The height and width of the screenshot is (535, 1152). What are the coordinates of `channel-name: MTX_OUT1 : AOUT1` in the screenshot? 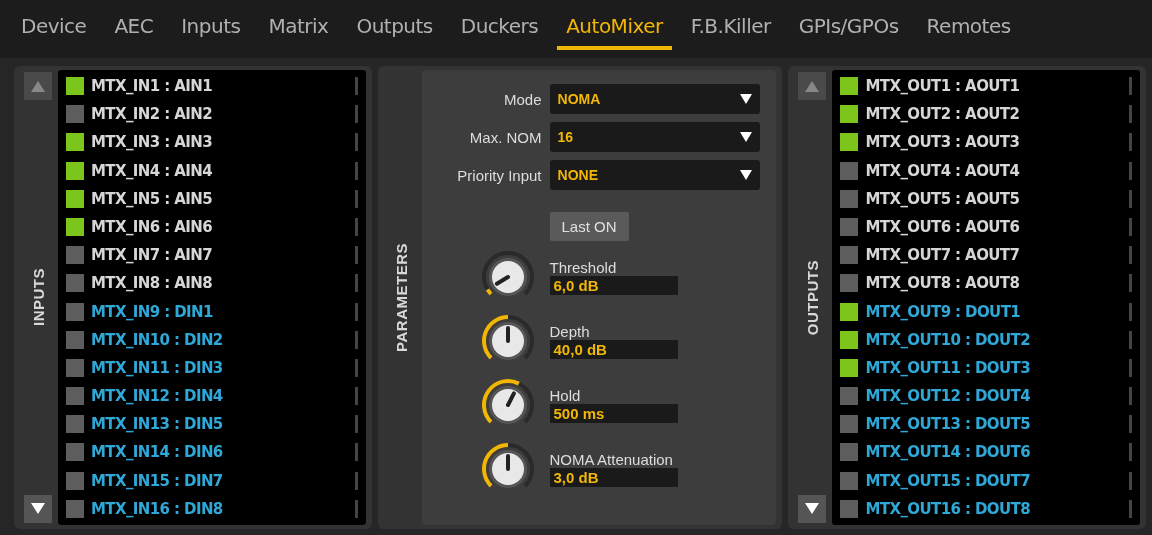 It's located at (997, 86).